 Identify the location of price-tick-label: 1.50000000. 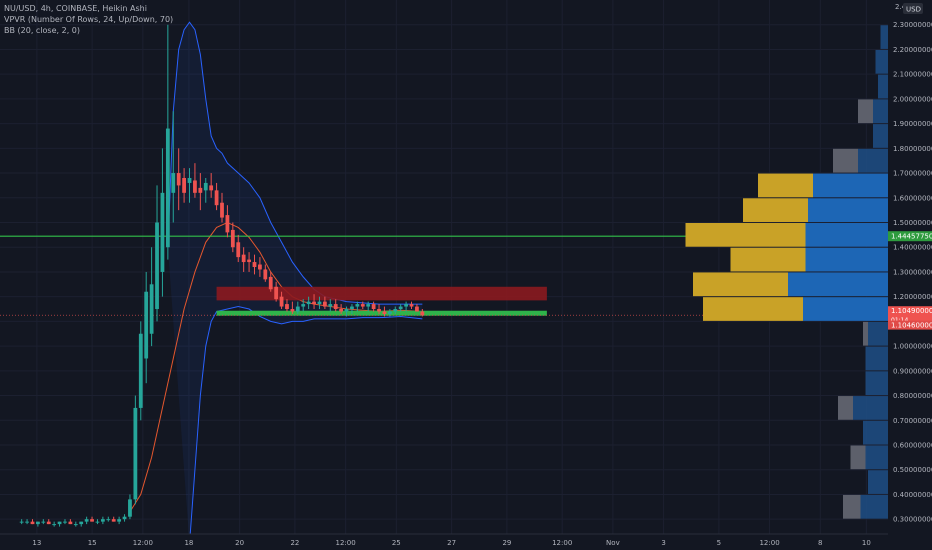
(912, 223).